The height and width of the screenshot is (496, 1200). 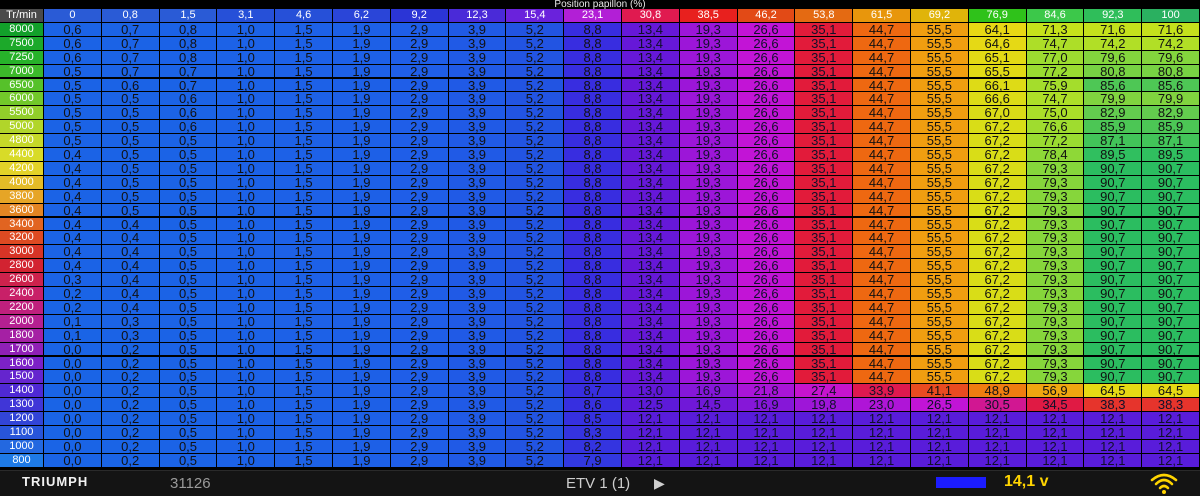 I want to click on rpm-row-label: 1700, so click(x=22, y=349).